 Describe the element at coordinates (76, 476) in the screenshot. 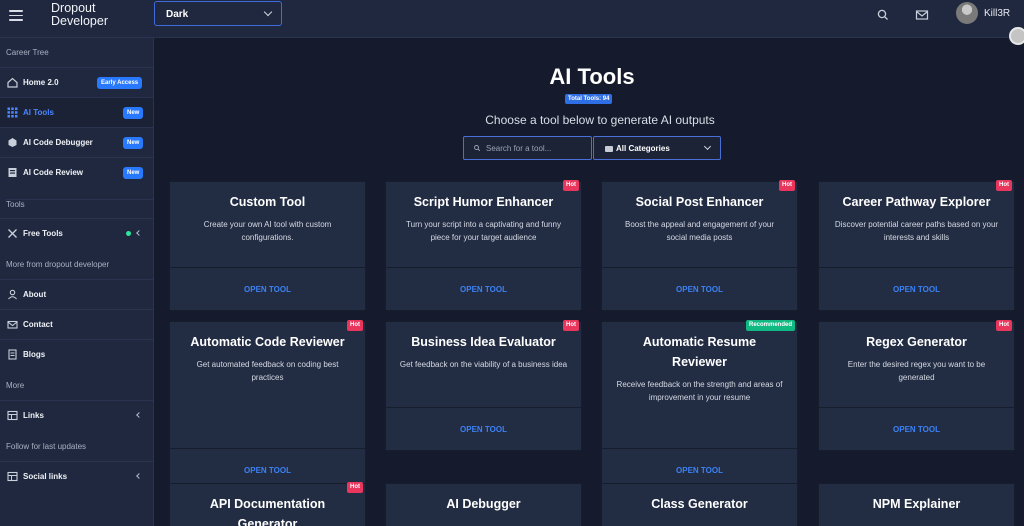

I see `sidebar-item-social-links: Social links` at that location.